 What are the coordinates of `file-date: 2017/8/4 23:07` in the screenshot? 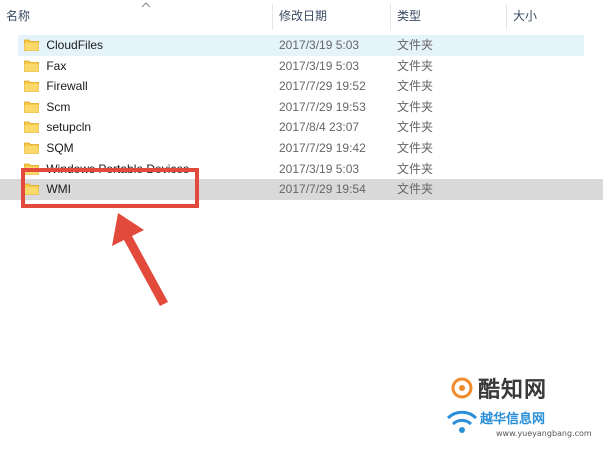 It's located at (319, 127).